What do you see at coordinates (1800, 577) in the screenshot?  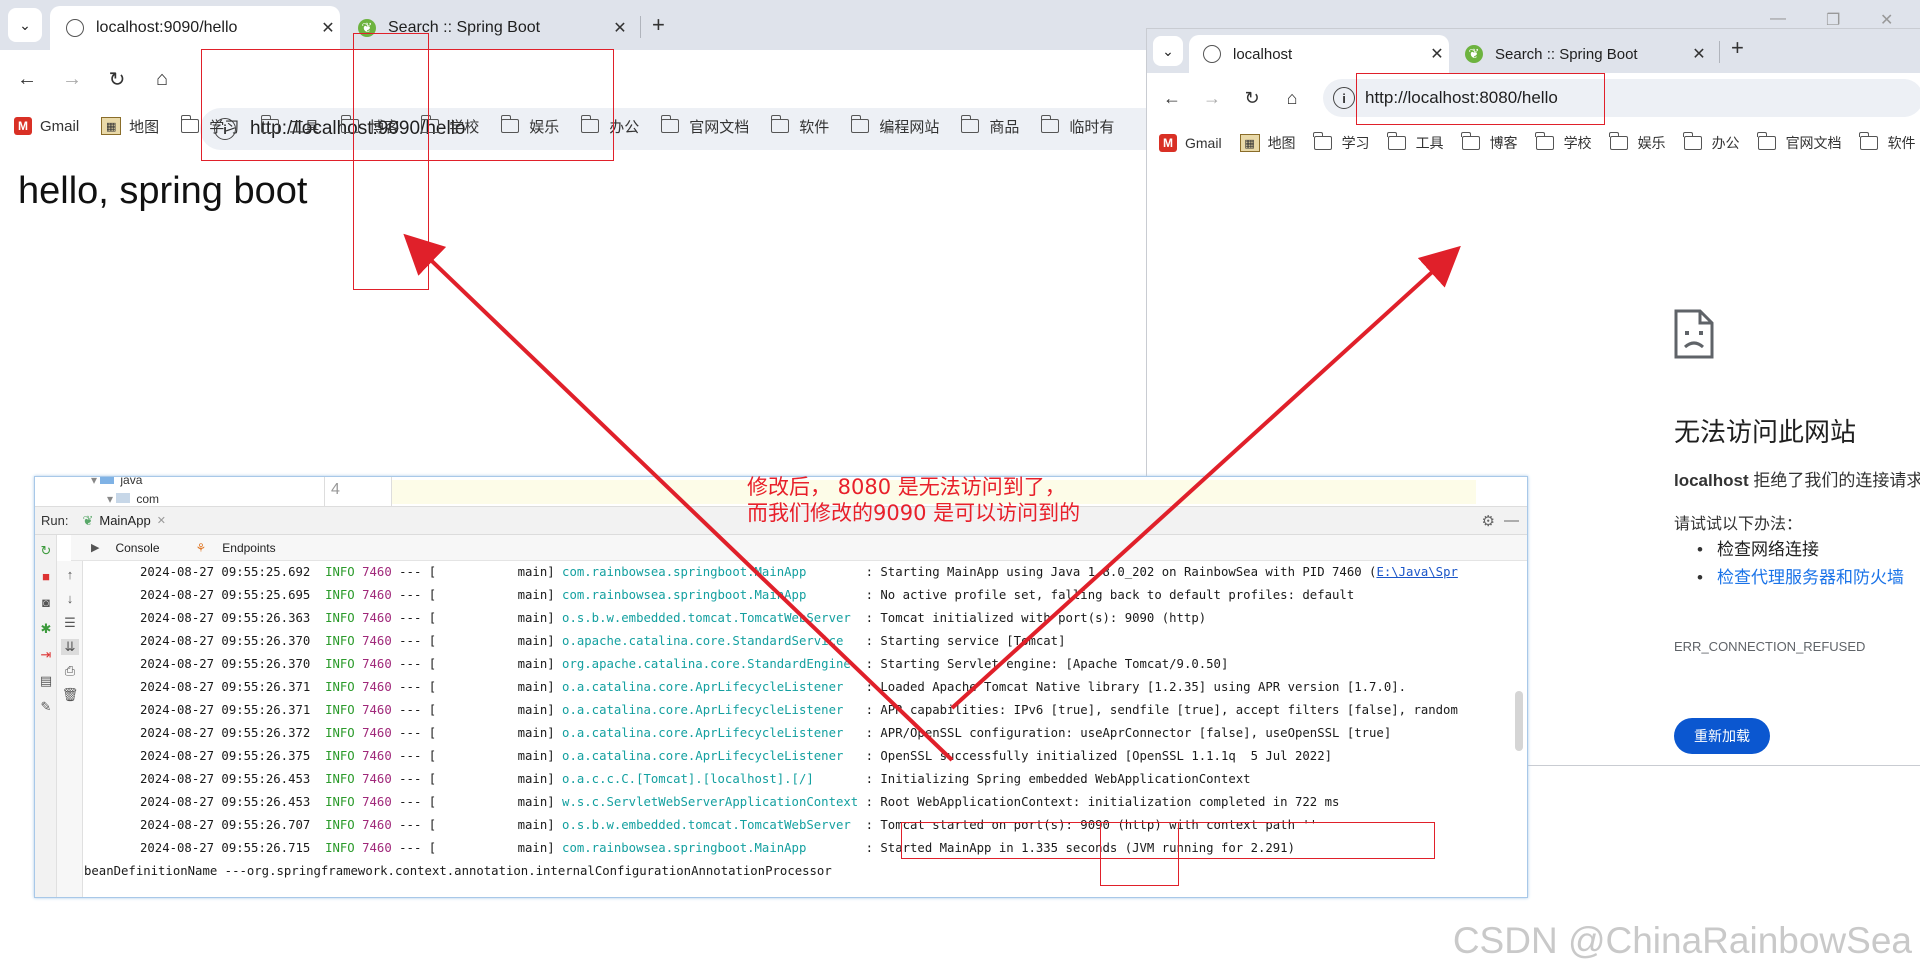 I see `suggestion-check-proxy-link: 检查代理服务器和防火墙` at bounding box center [1800, 577].